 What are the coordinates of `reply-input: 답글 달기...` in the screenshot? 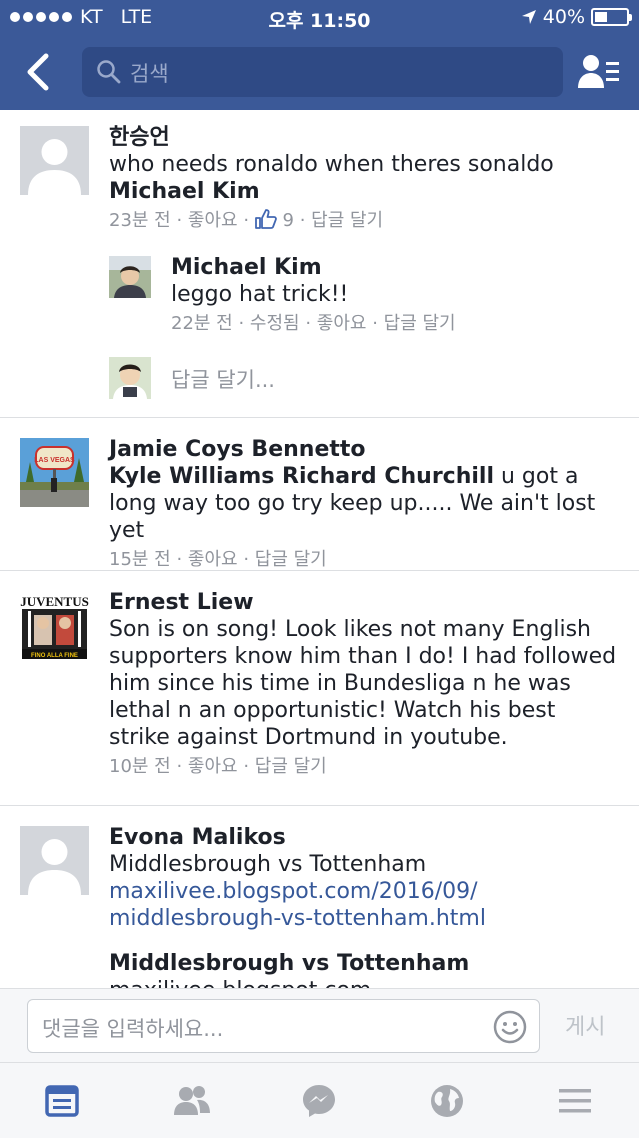 It's located at (223, 379).